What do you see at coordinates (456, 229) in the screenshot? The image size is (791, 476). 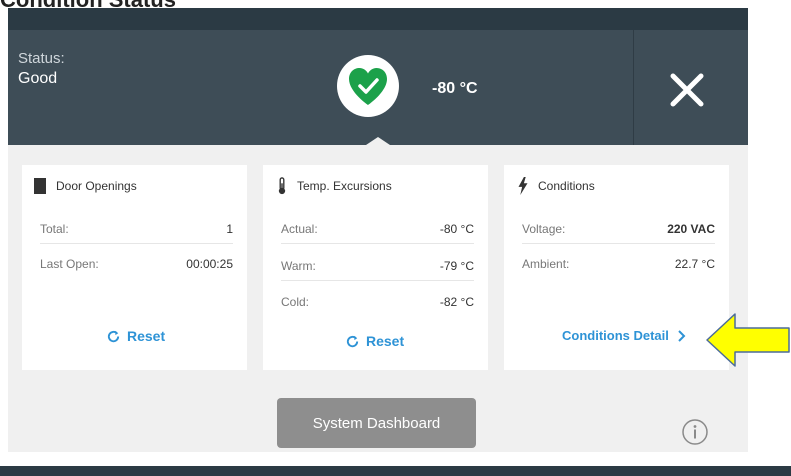 I see `row-value: -80 °C` at bounding box center [456, 229].